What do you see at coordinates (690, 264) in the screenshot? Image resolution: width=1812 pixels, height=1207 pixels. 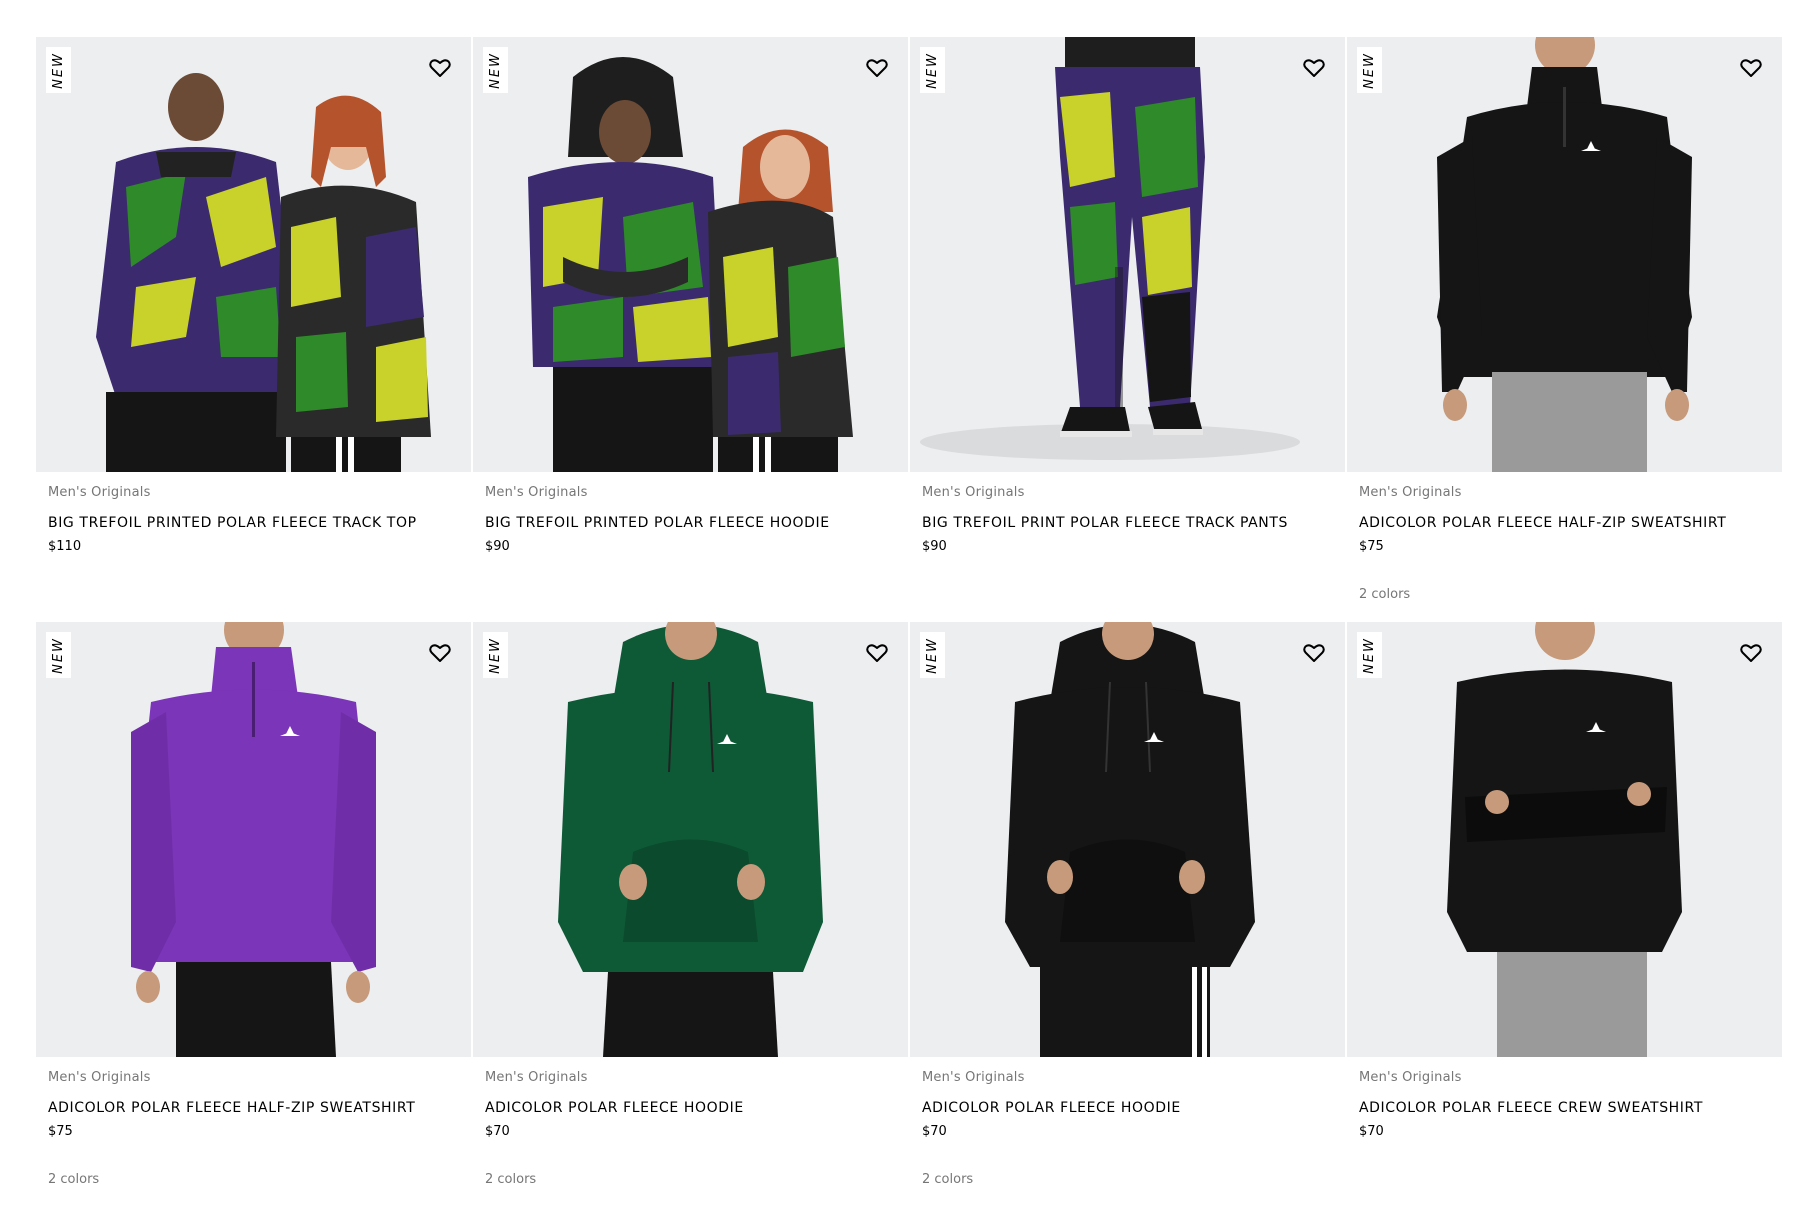 I see `product-photo-hoodie-camo` at bounding box center [690, 264].